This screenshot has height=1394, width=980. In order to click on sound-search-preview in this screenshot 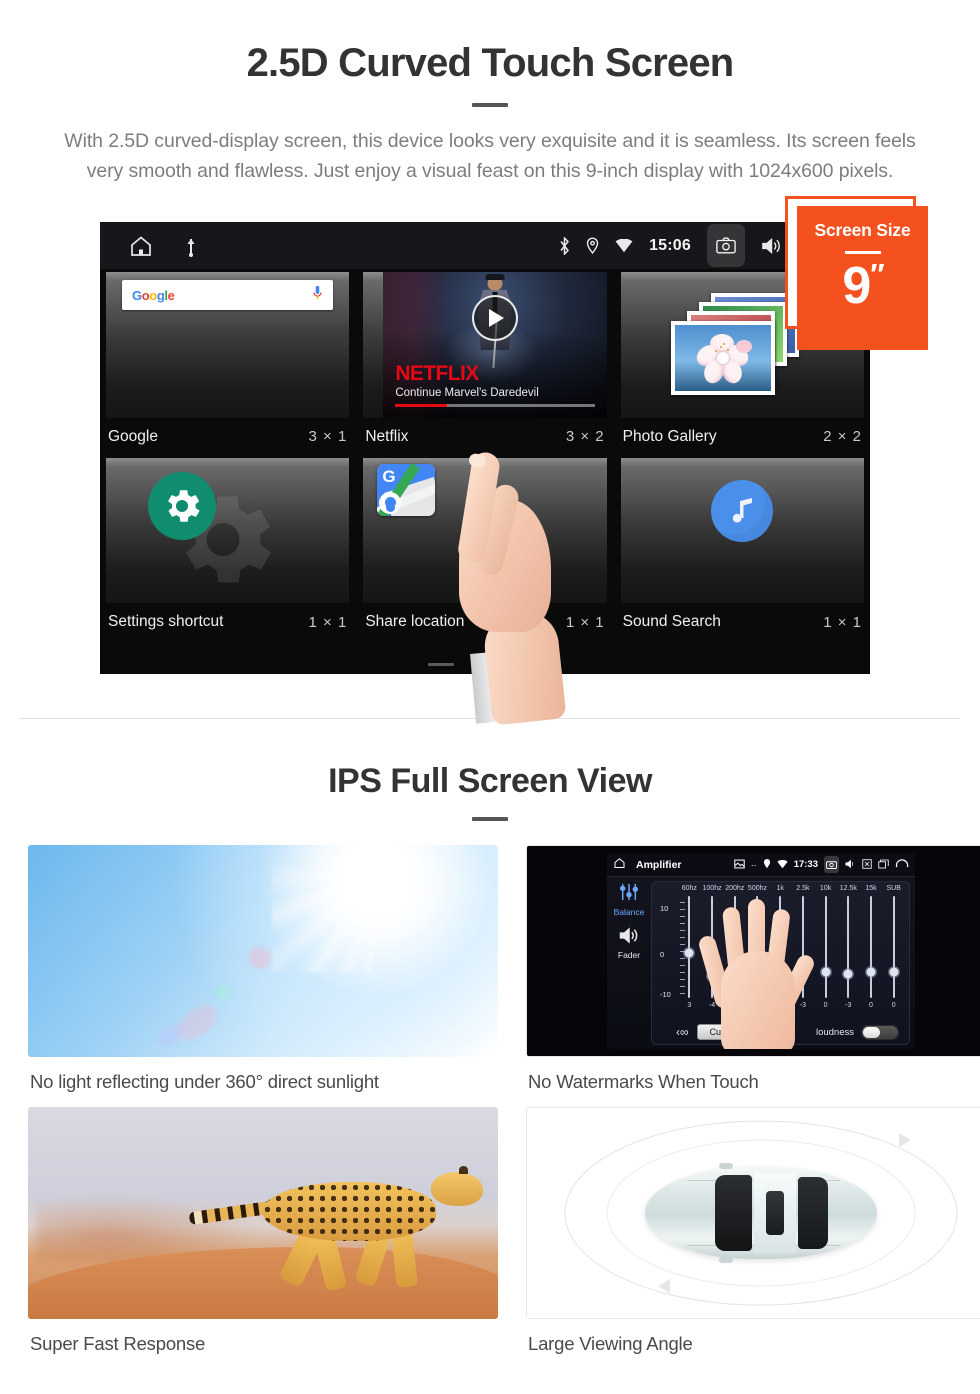, I will do `click(742, 530)`.